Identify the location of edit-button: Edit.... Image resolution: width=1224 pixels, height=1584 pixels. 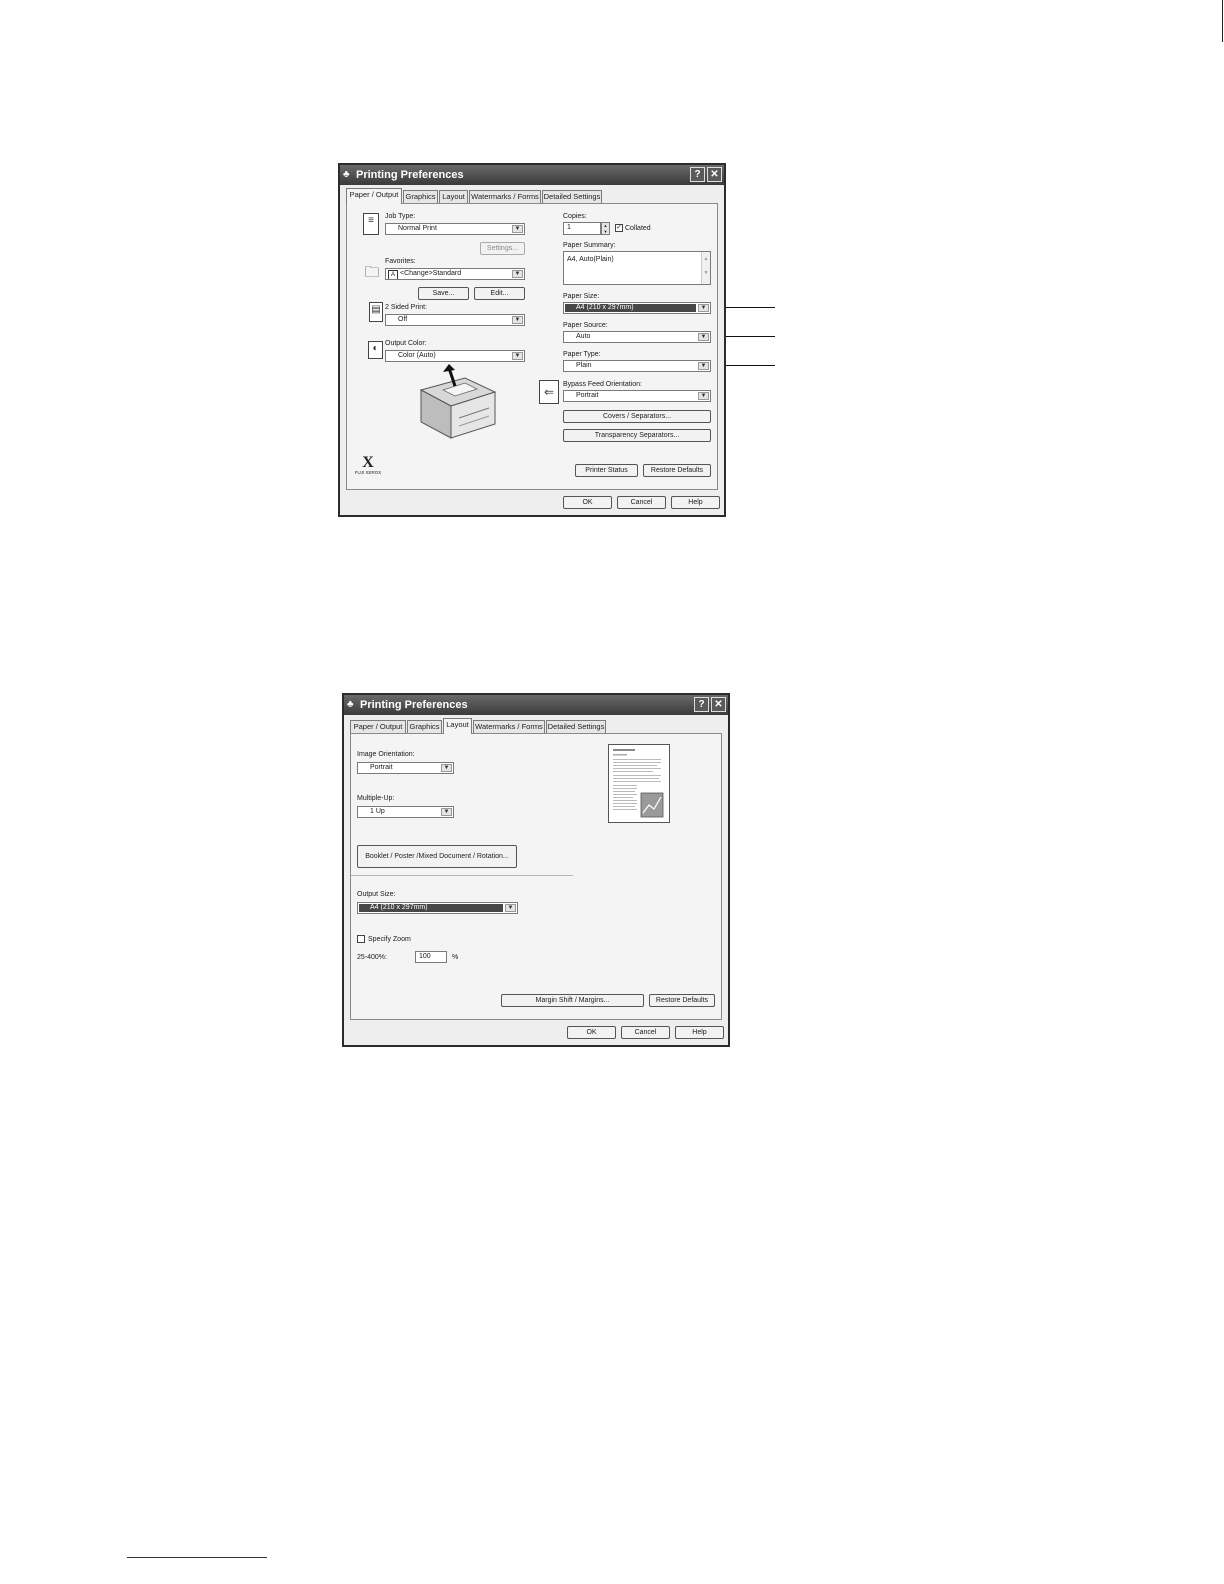
(499, 293).